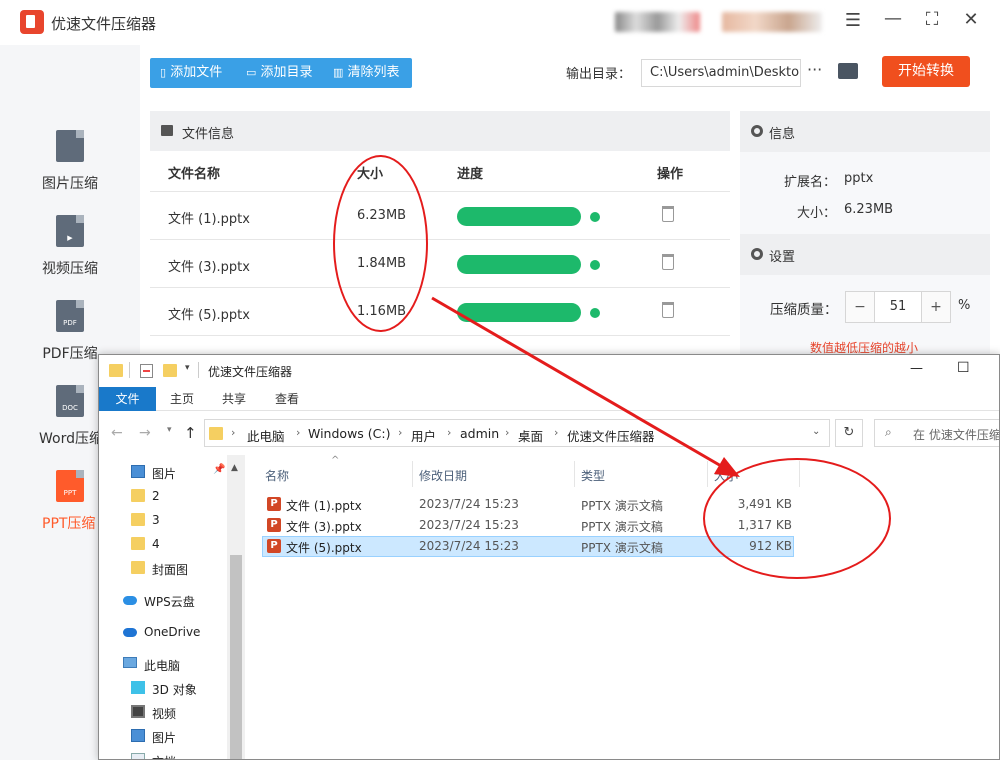 The height and width of the screenshot is (760, 1000). Describe the element at coordinates (138, 687) in the screenshot. I see `3d-objects-icon` at that location.